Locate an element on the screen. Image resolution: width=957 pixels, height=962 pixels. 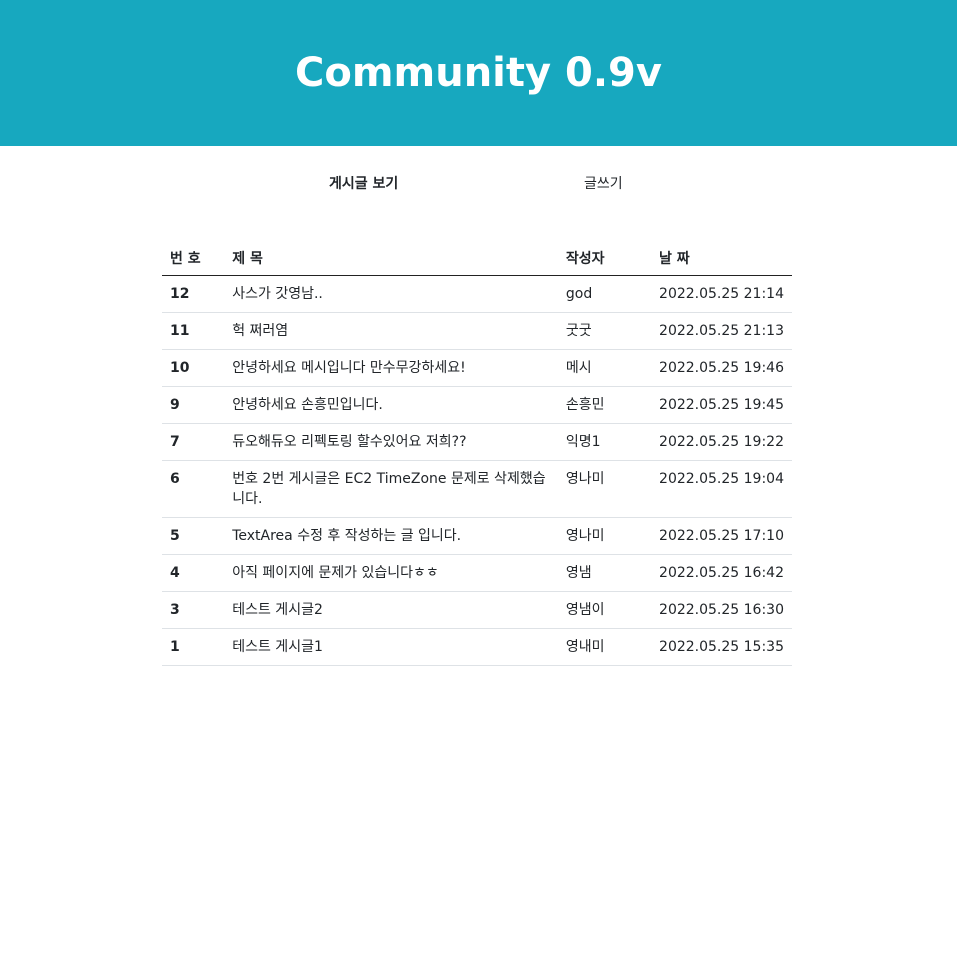
table-header-row: 번 호 제 목 작성자 날 짜 is located at coordinates (477, 258).